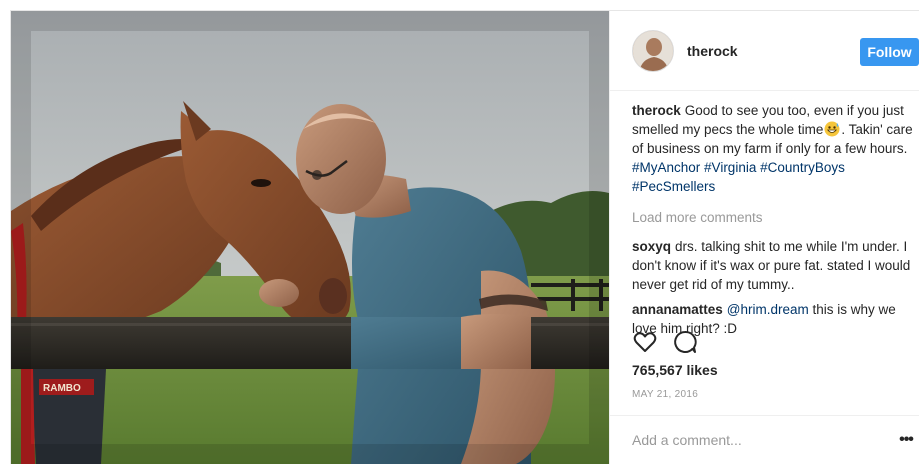  Describe the element at coordinates (685, 342) in the screenshot. I see `comment-bubble-icon` at that location.